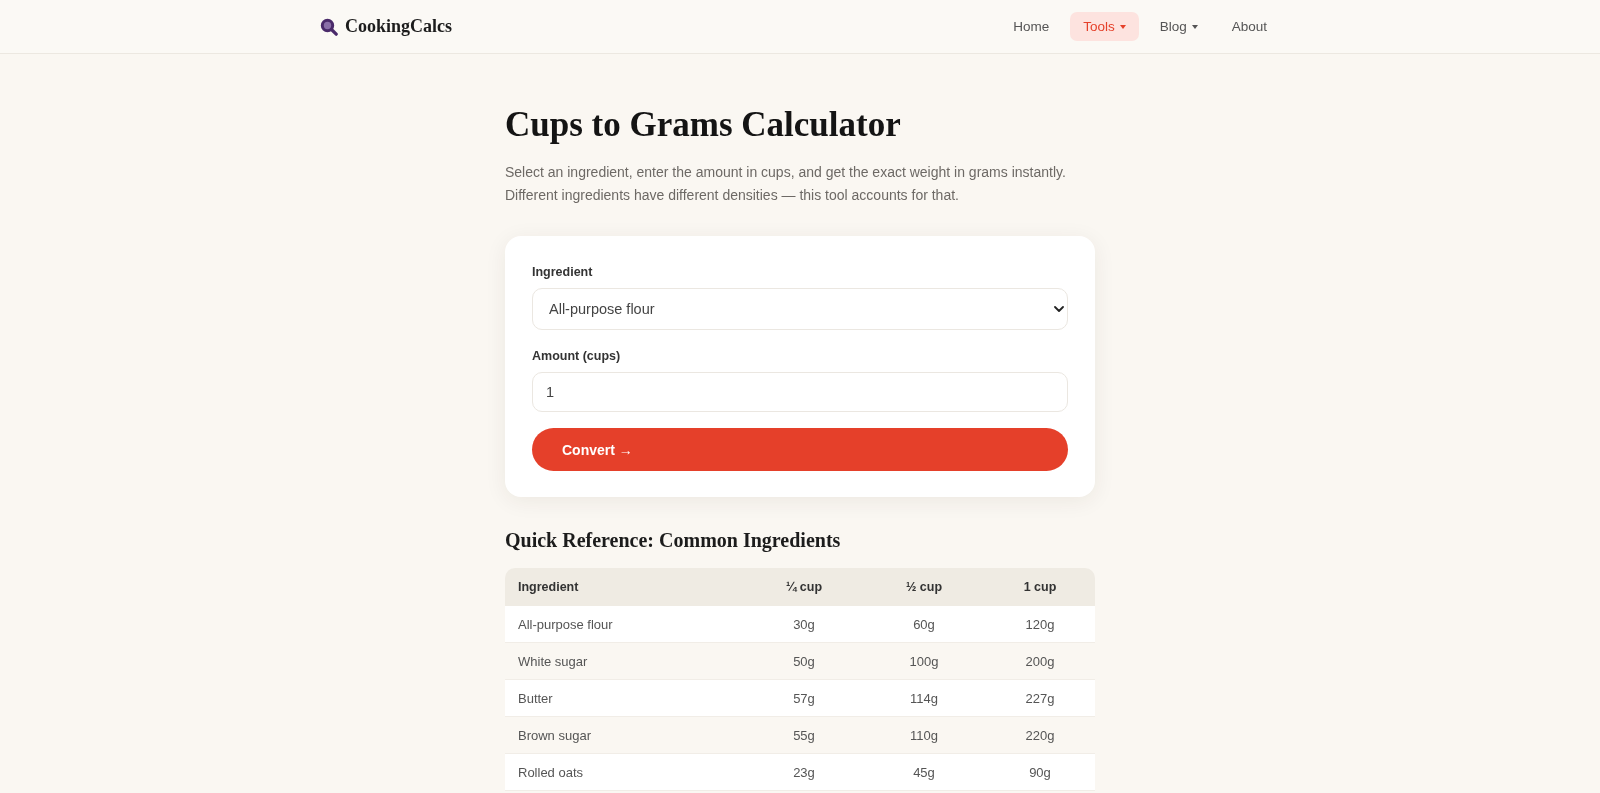 The height and width of the screenshot is (793, 1600). What do you see at coordinates (703, 125) in the screenshot?
I see `page-title: Cups to Grams Calculator` at bounding box center [703, 125].